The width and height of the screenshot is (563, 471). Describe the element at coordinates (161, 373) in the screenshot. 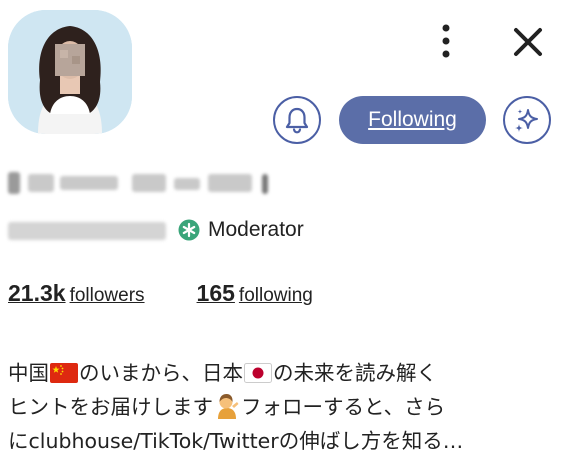

I see `bio-text: のいまから、日本` at that location.